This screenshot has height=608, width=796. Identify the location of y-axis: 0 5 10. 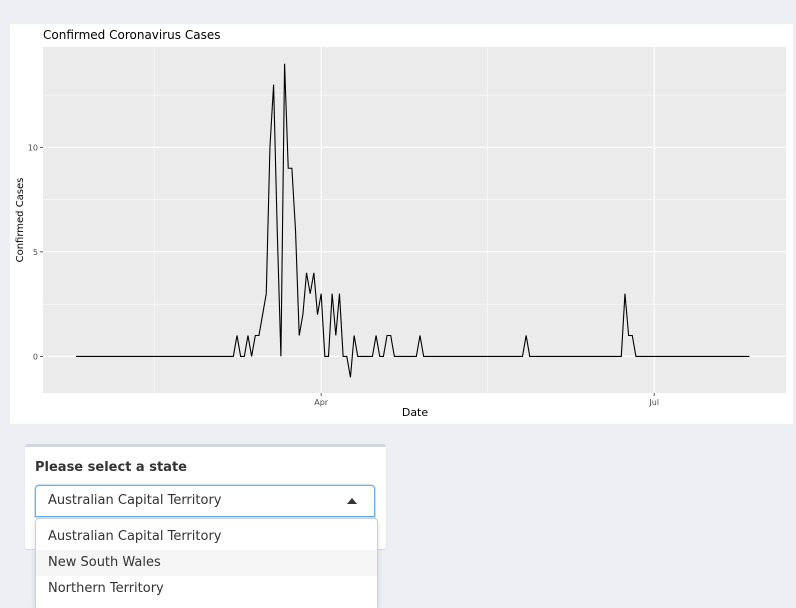
(35, 252).